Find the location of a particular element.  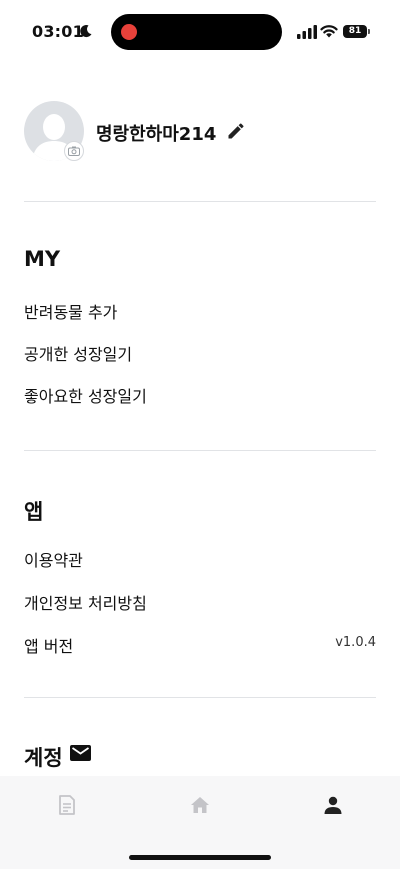

camera-icon is located at coordinates (74, 151).